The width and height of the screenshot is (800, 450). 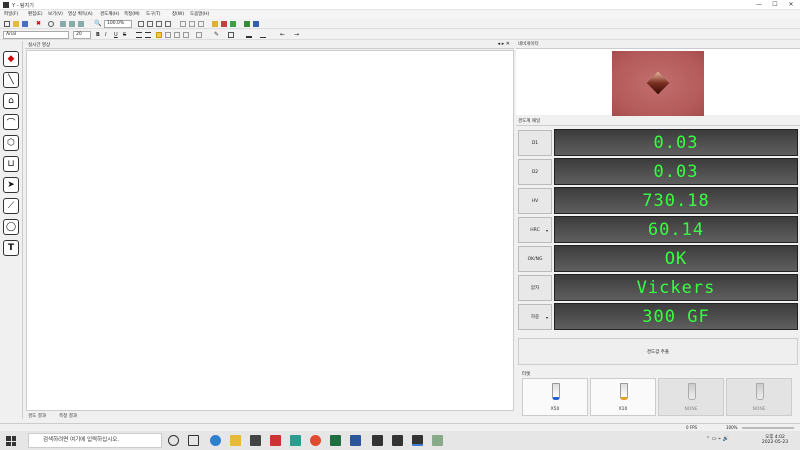 I want to click on arrow-start-icon: ←, so click(x=283, y=35).